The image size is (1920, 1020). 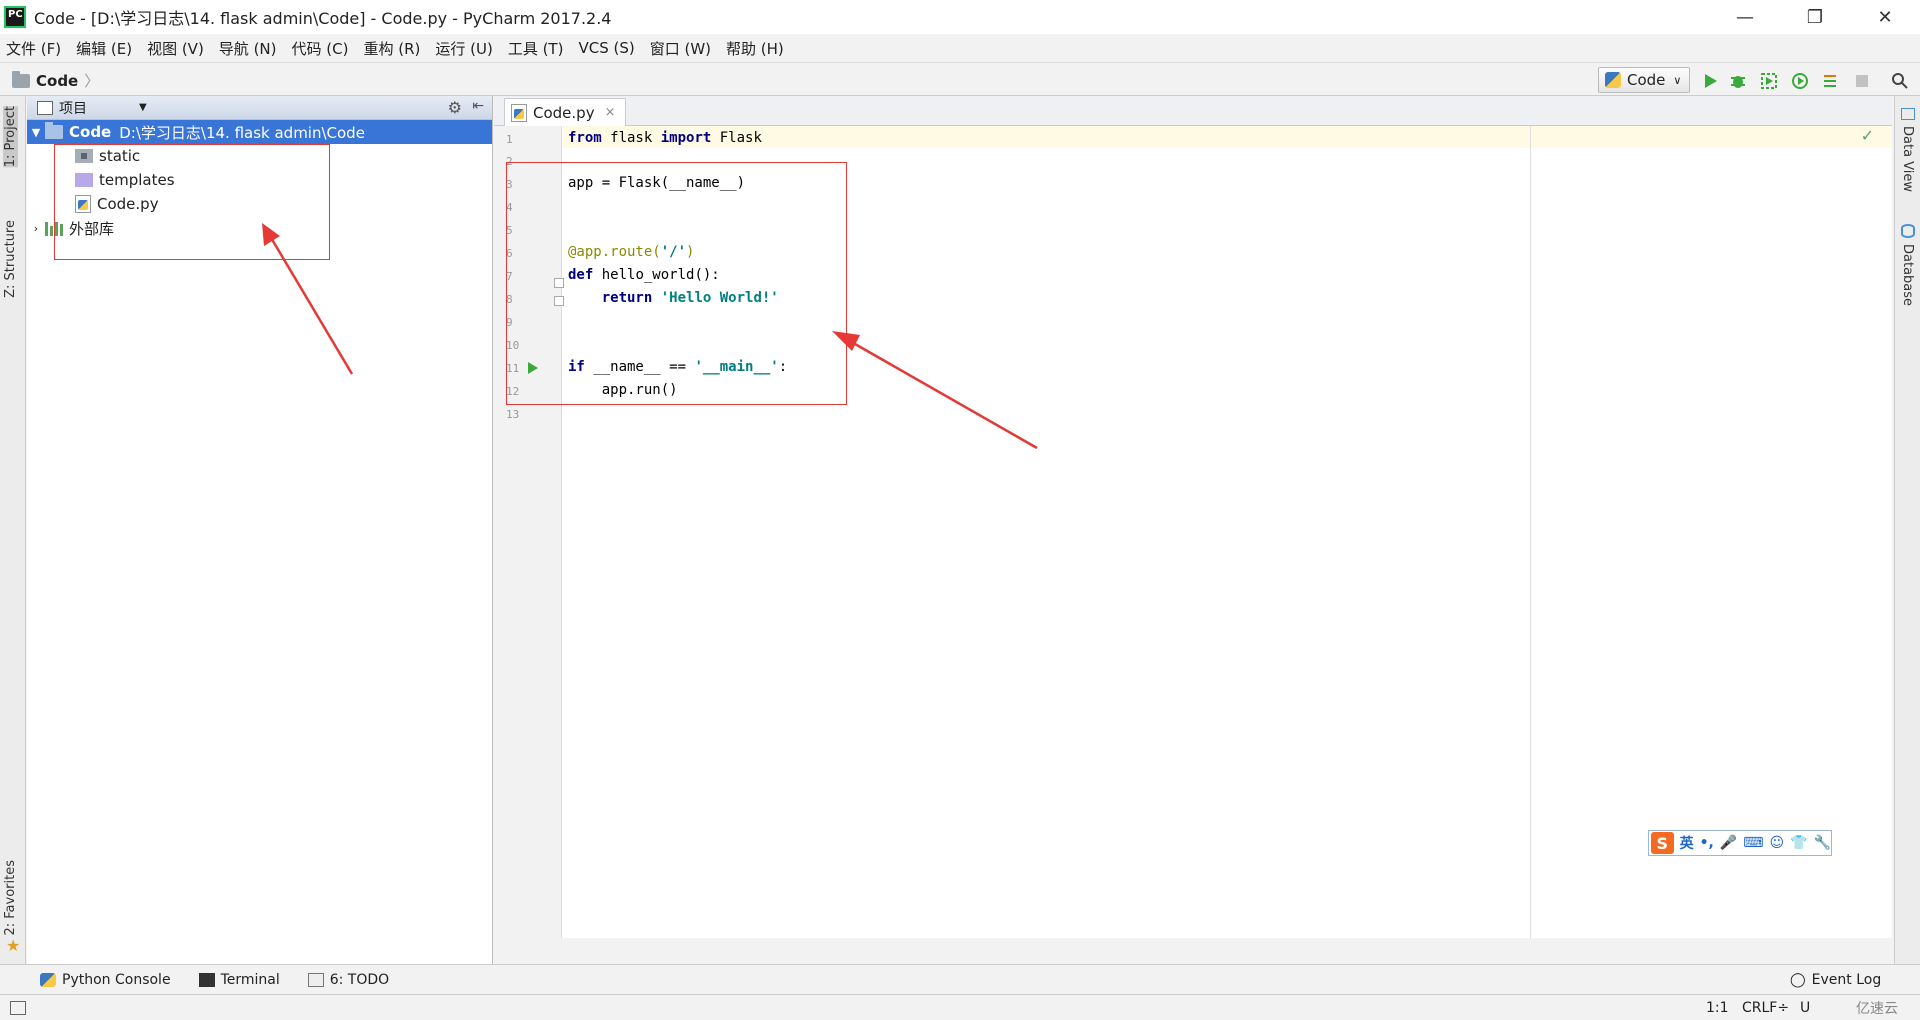 What do you see at coordinates (610, 112) in the screenshot?
I see `close-tab-icon: ×` at bounding box center [610, 112].